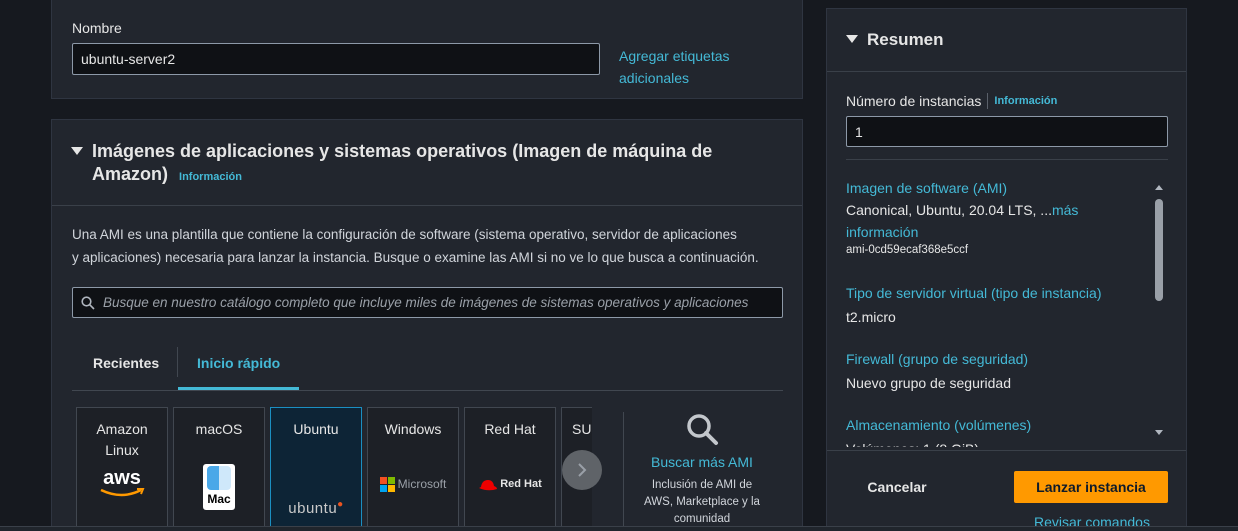 Image resolution: width=1238 pixels, height=531 pixels. What do you see at coordinates (510, 484) in the screenshot?
I see `red-hat-logo-icon: Red Hat` at bounding box center [510, 484].